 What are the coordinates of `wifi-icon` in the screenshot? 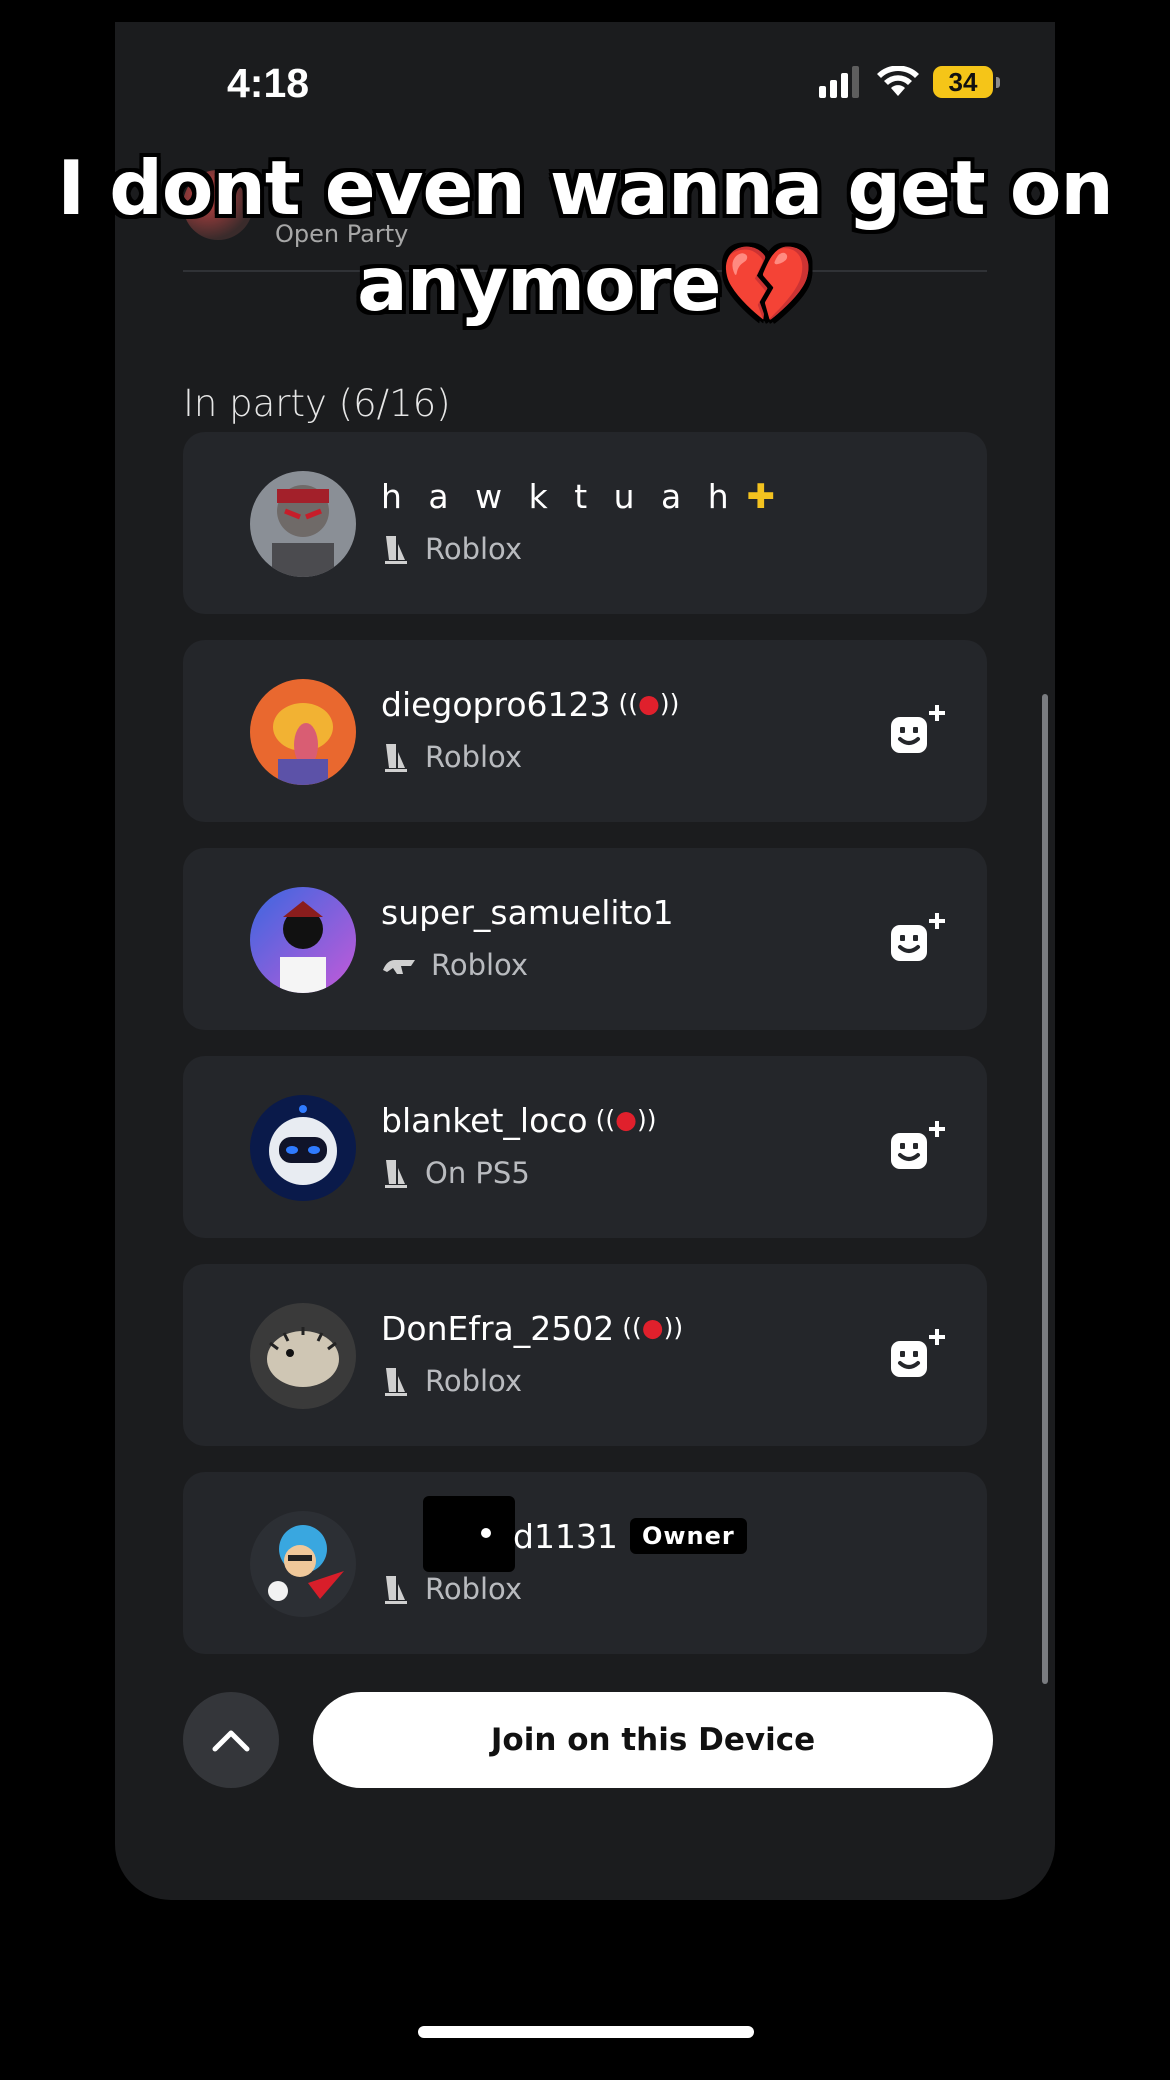 It's located at (898, 81).